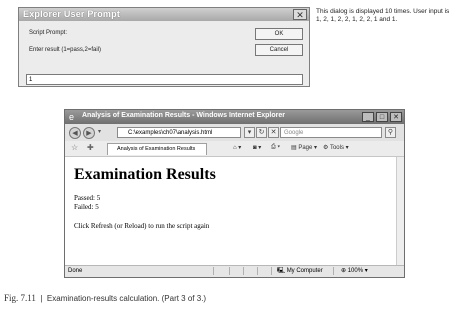  I want to click on maximize-icon: □, so click(382, 117).